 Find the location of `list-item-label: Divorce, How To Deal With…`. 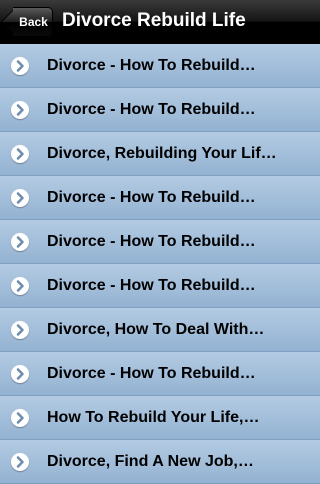

list-item-label: Divorce, How To Deal With… is located at coordinates (156, 329).